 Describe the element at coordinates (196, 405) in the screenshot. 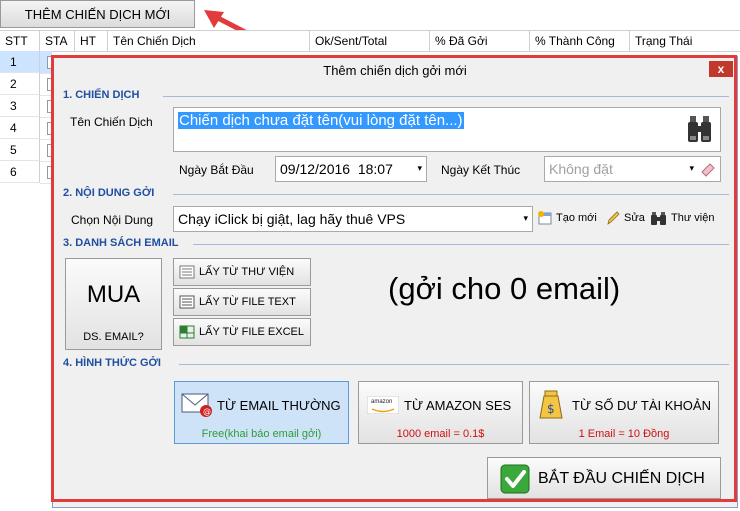

I see `email-icon: @` at that location.